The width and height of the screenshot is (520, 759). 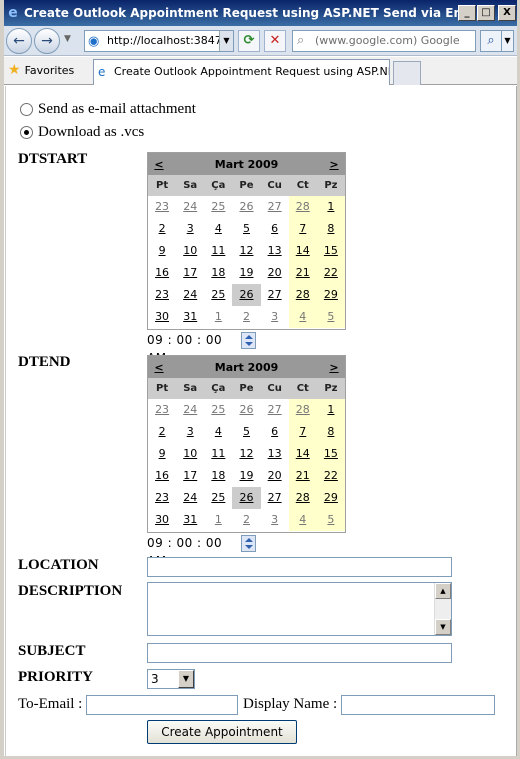 What do you see at coordinates (186, 679) in the screenshot?
I see `priority-dropdown-icon: ▼` at bounding box center [186, 679].